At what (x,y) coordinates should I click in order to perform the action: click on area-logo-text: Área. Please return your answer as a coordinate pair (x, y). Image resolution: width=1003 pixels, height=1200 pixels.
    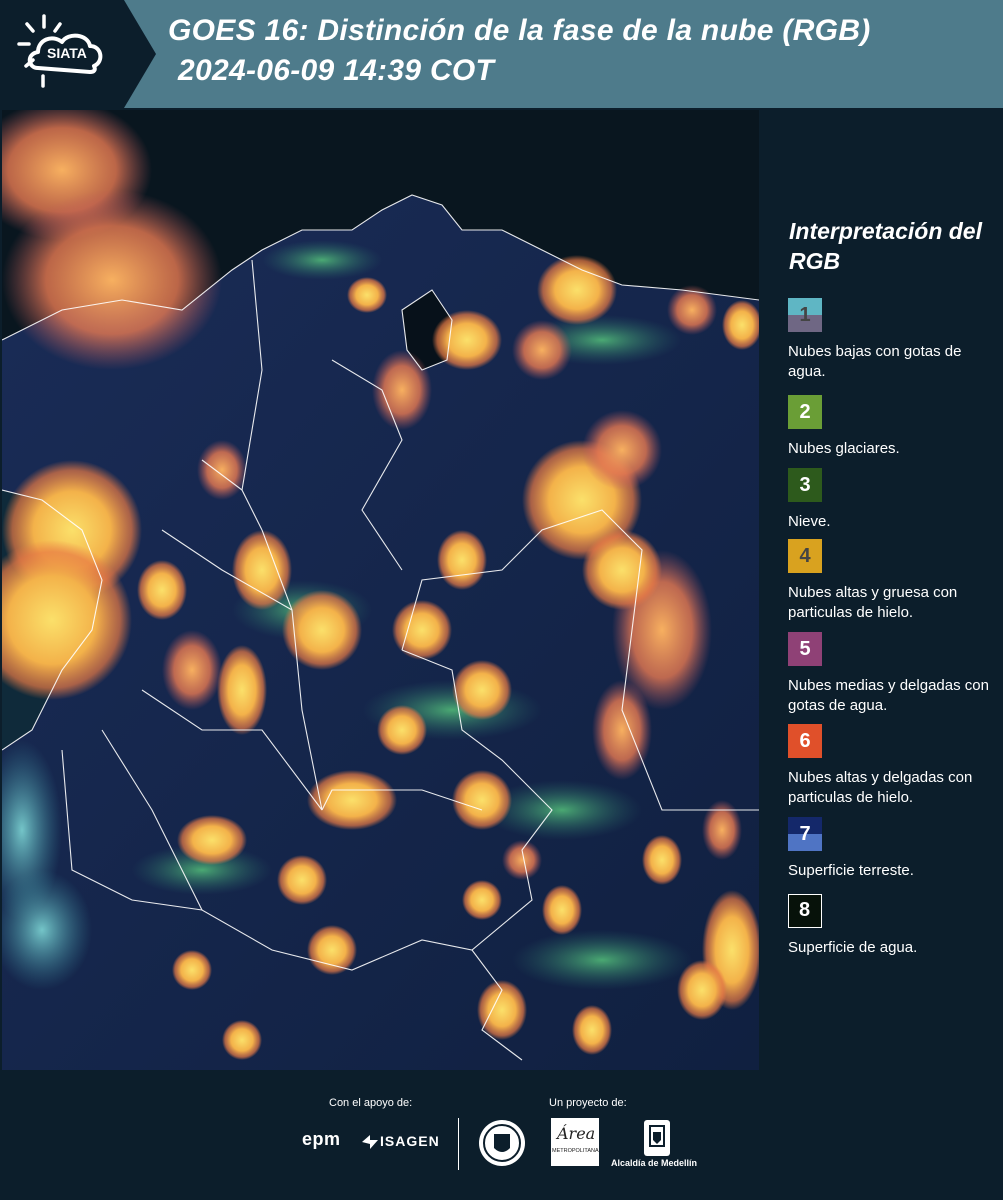
    Looking at the image, I should click on (576, 1133).